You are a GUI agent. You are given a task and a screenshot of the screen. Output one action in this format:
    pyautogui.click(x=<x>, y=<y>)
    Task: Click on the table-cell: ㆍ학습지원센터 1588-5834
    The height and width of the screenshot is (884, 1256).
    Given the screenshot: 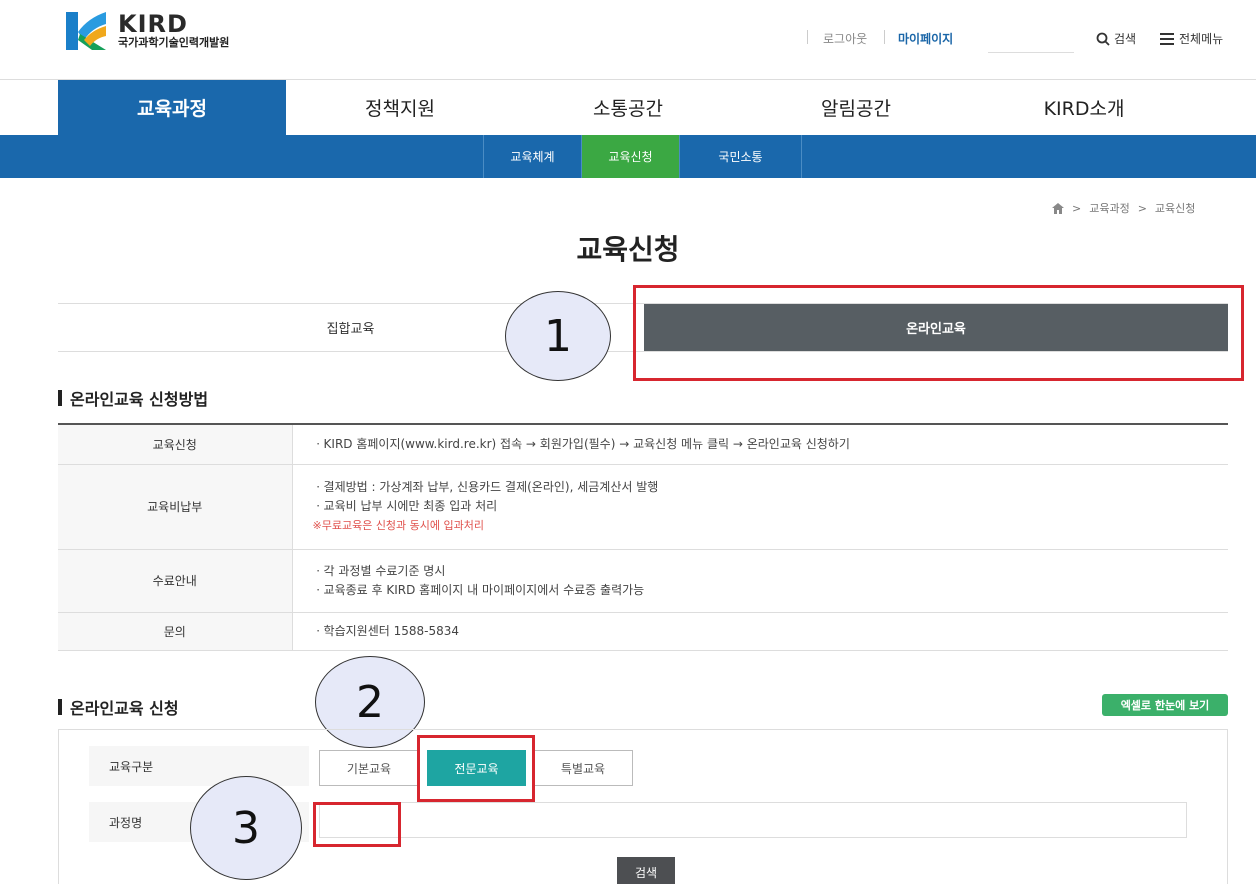 What is the action you would take?
    pyautogui.click(x=760, y=631)
    